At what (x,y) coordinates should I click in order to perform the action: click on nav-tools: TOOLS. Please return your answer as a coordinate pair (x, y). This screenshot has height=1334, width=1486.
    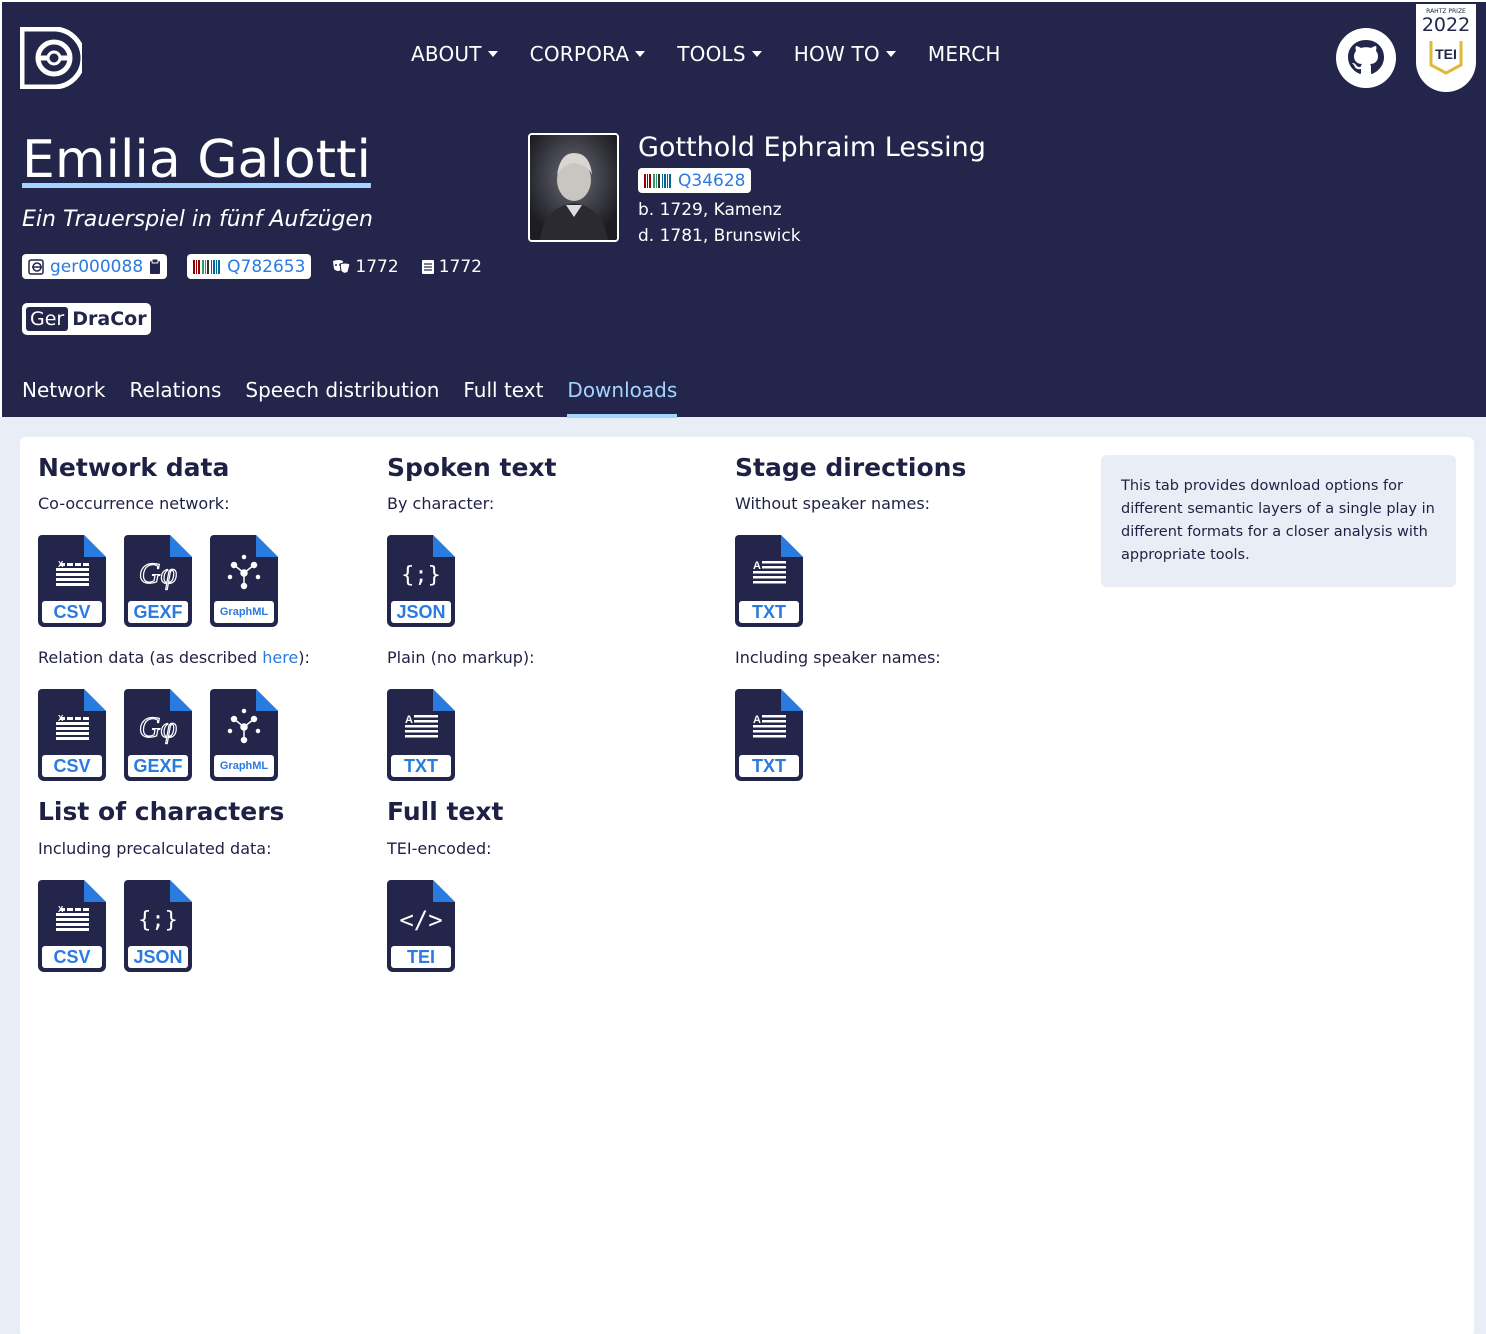
    Looking at the image, I should click on (719, 54).